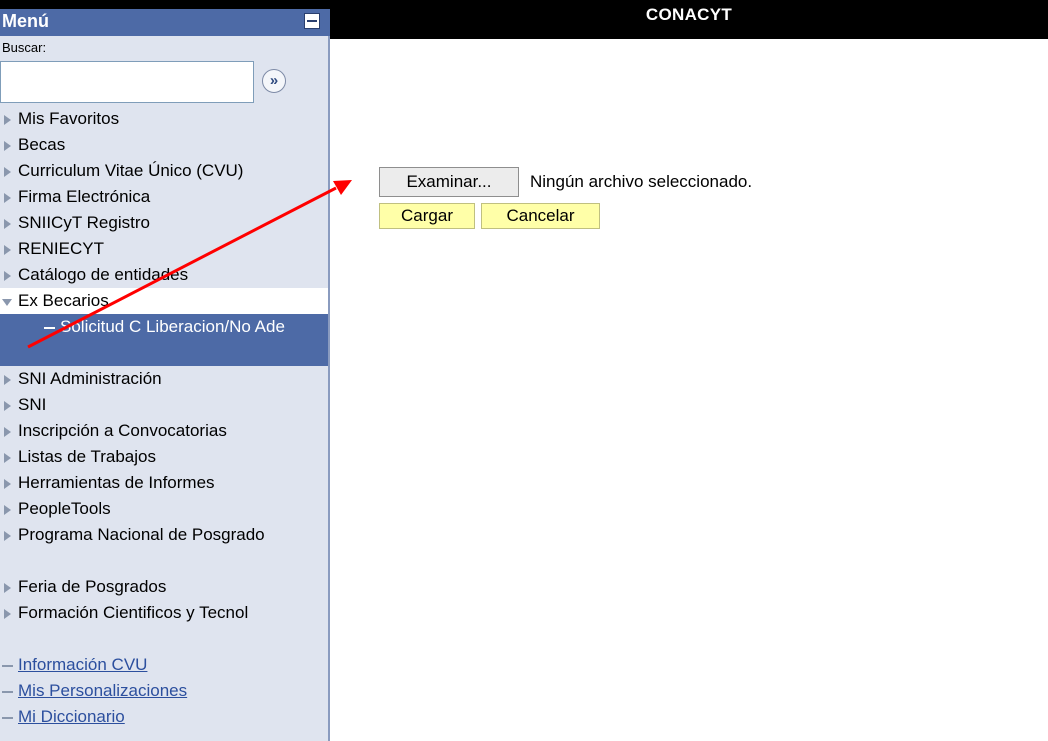 The height and width of the screenshot is (741, 1048). Describe the element at coordinates (92, 586) in the screenshot. I see `menu-item-label: Feria de Posgrados` at that location.